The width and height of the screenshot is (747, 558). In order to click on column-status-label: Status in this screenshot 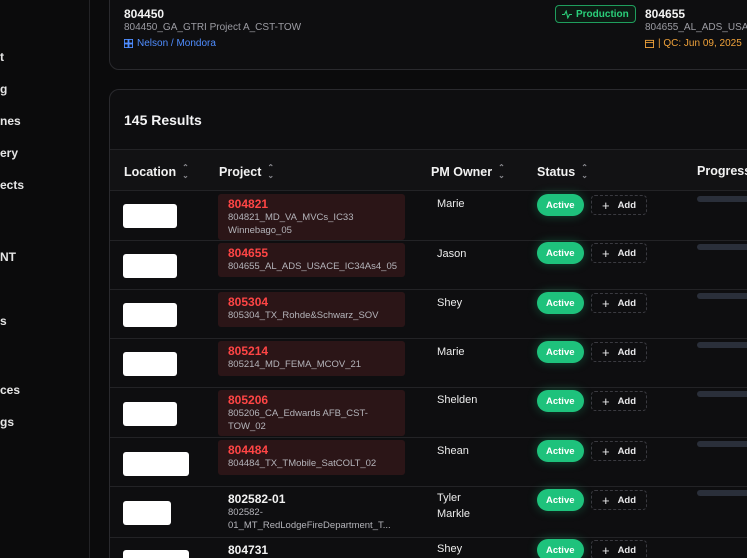, I will do `click(556, 172)`.